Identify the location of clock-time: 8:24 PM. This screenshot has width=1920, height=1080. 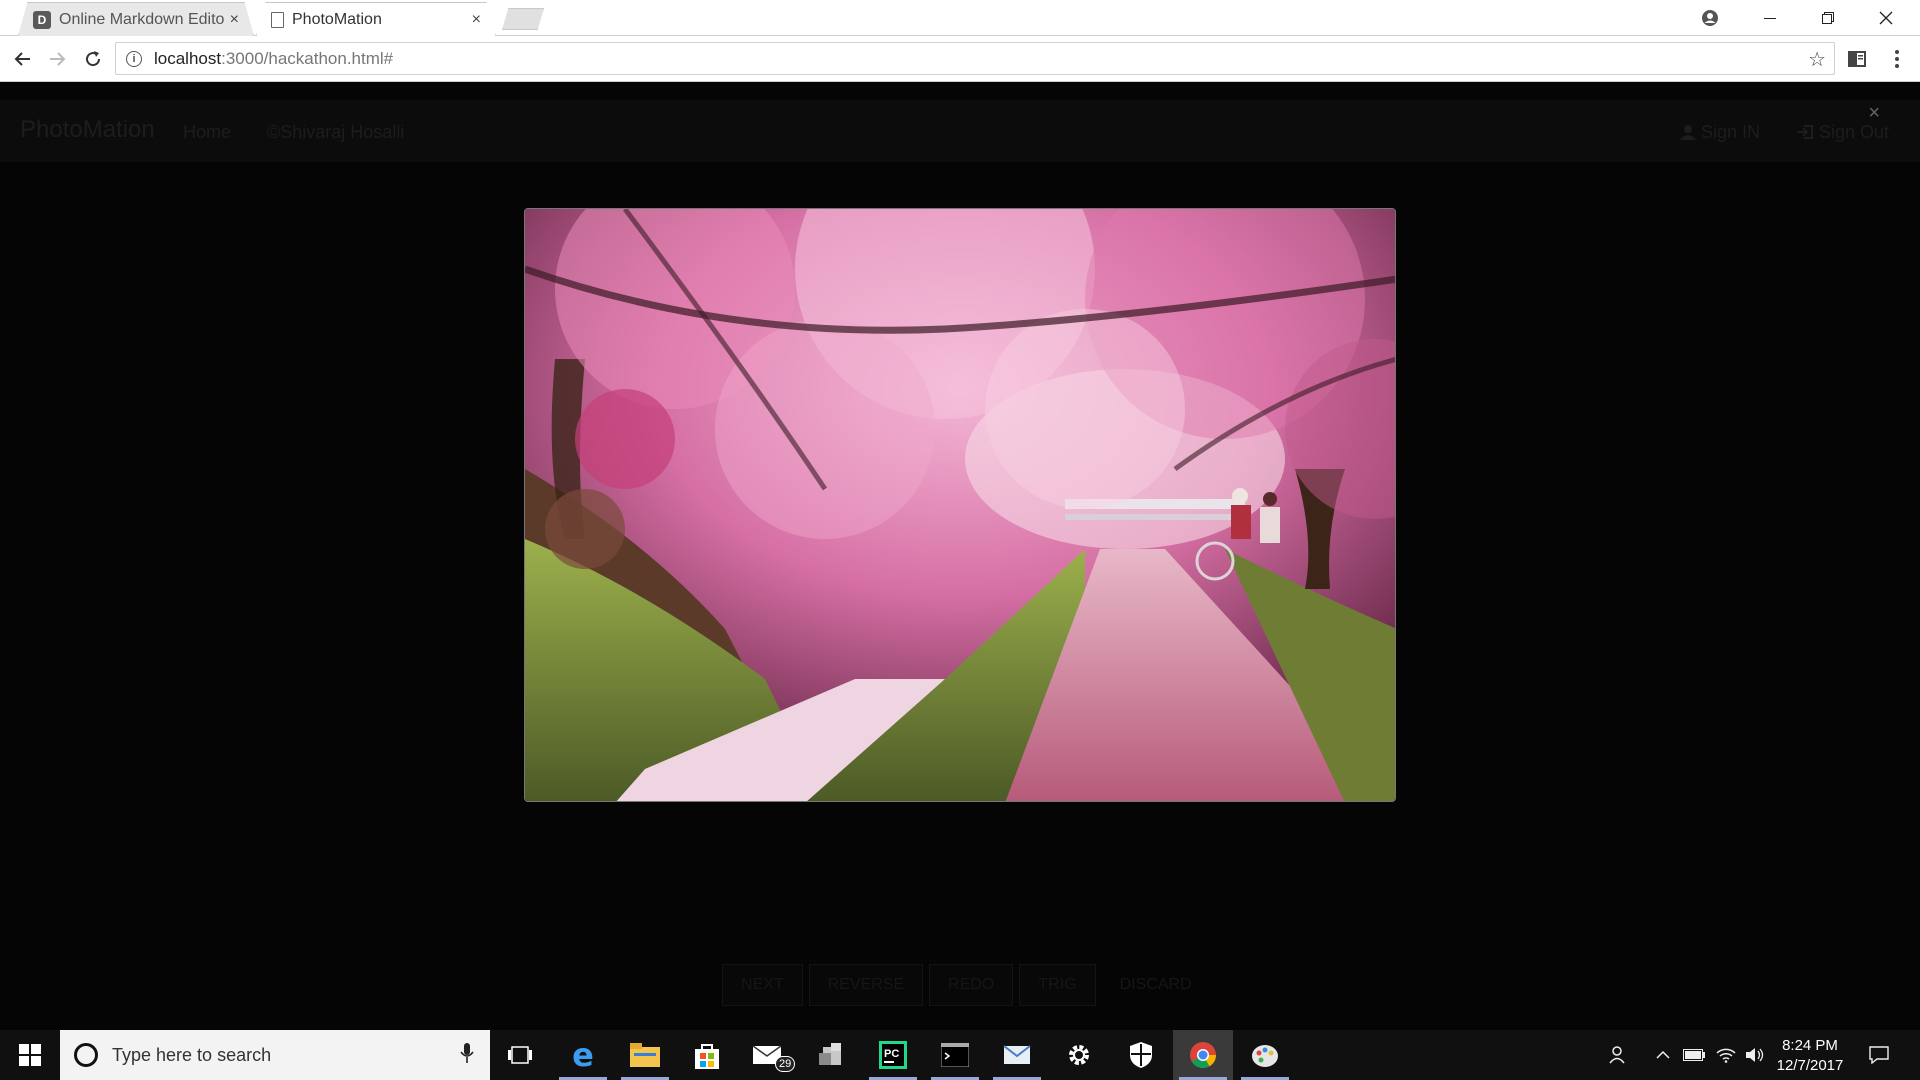
(1810, 1045).